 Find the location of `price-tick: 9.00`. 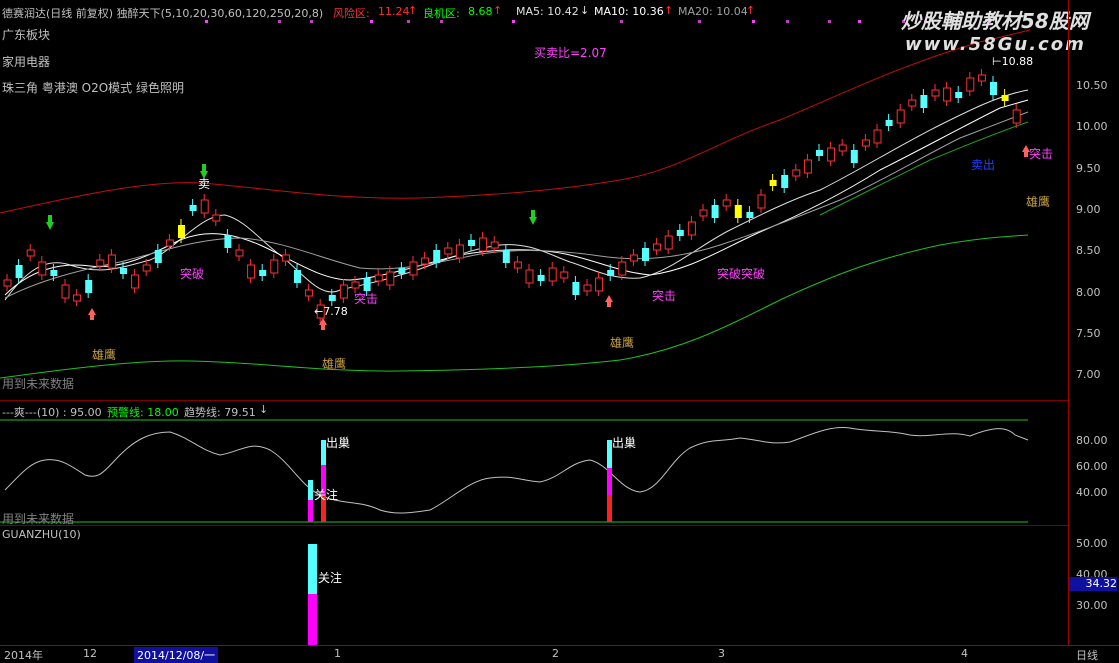

price-tick: 9.00 is located at coordinates (1088, 209).